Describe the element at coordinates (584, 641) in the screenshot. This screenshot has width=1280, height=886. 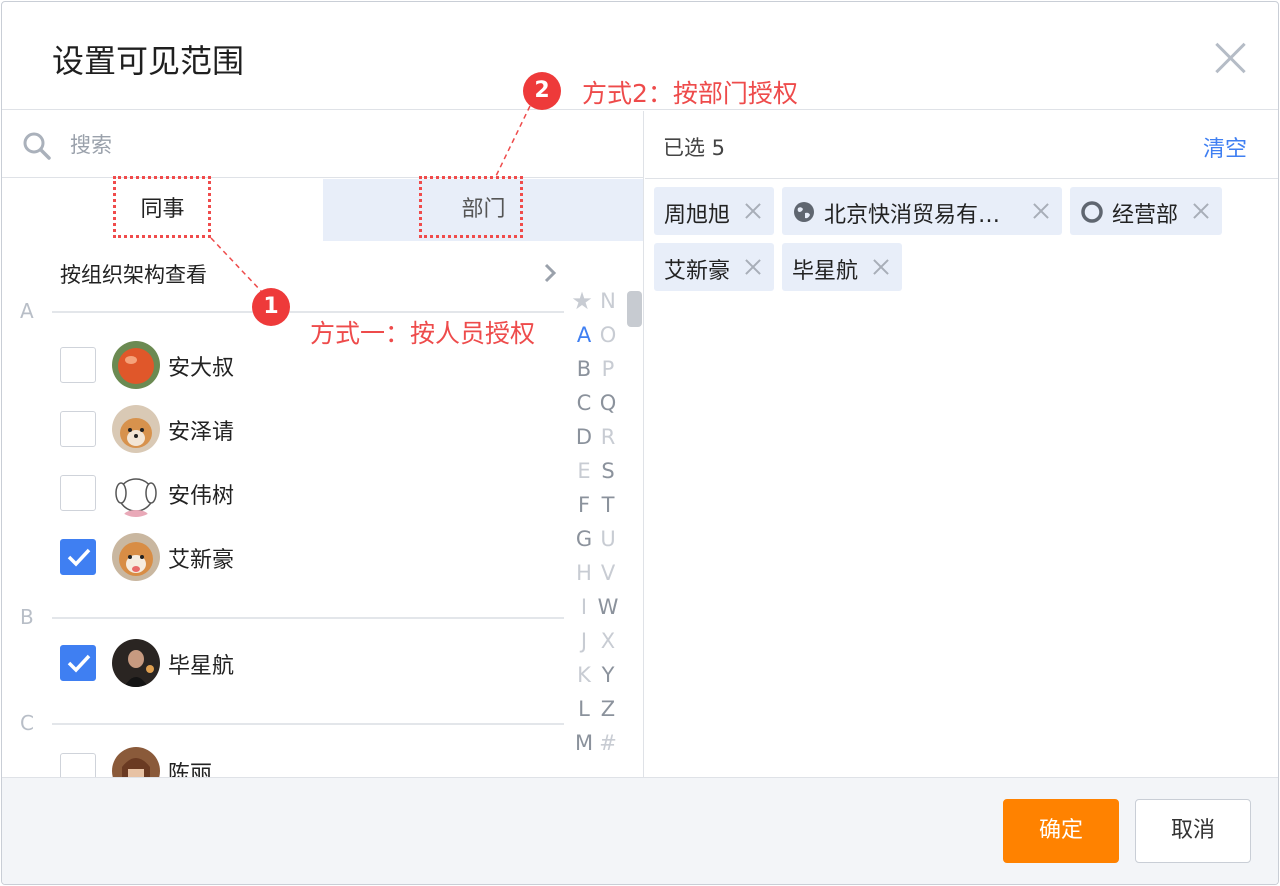
I see `alpha-letter: J` at that location.